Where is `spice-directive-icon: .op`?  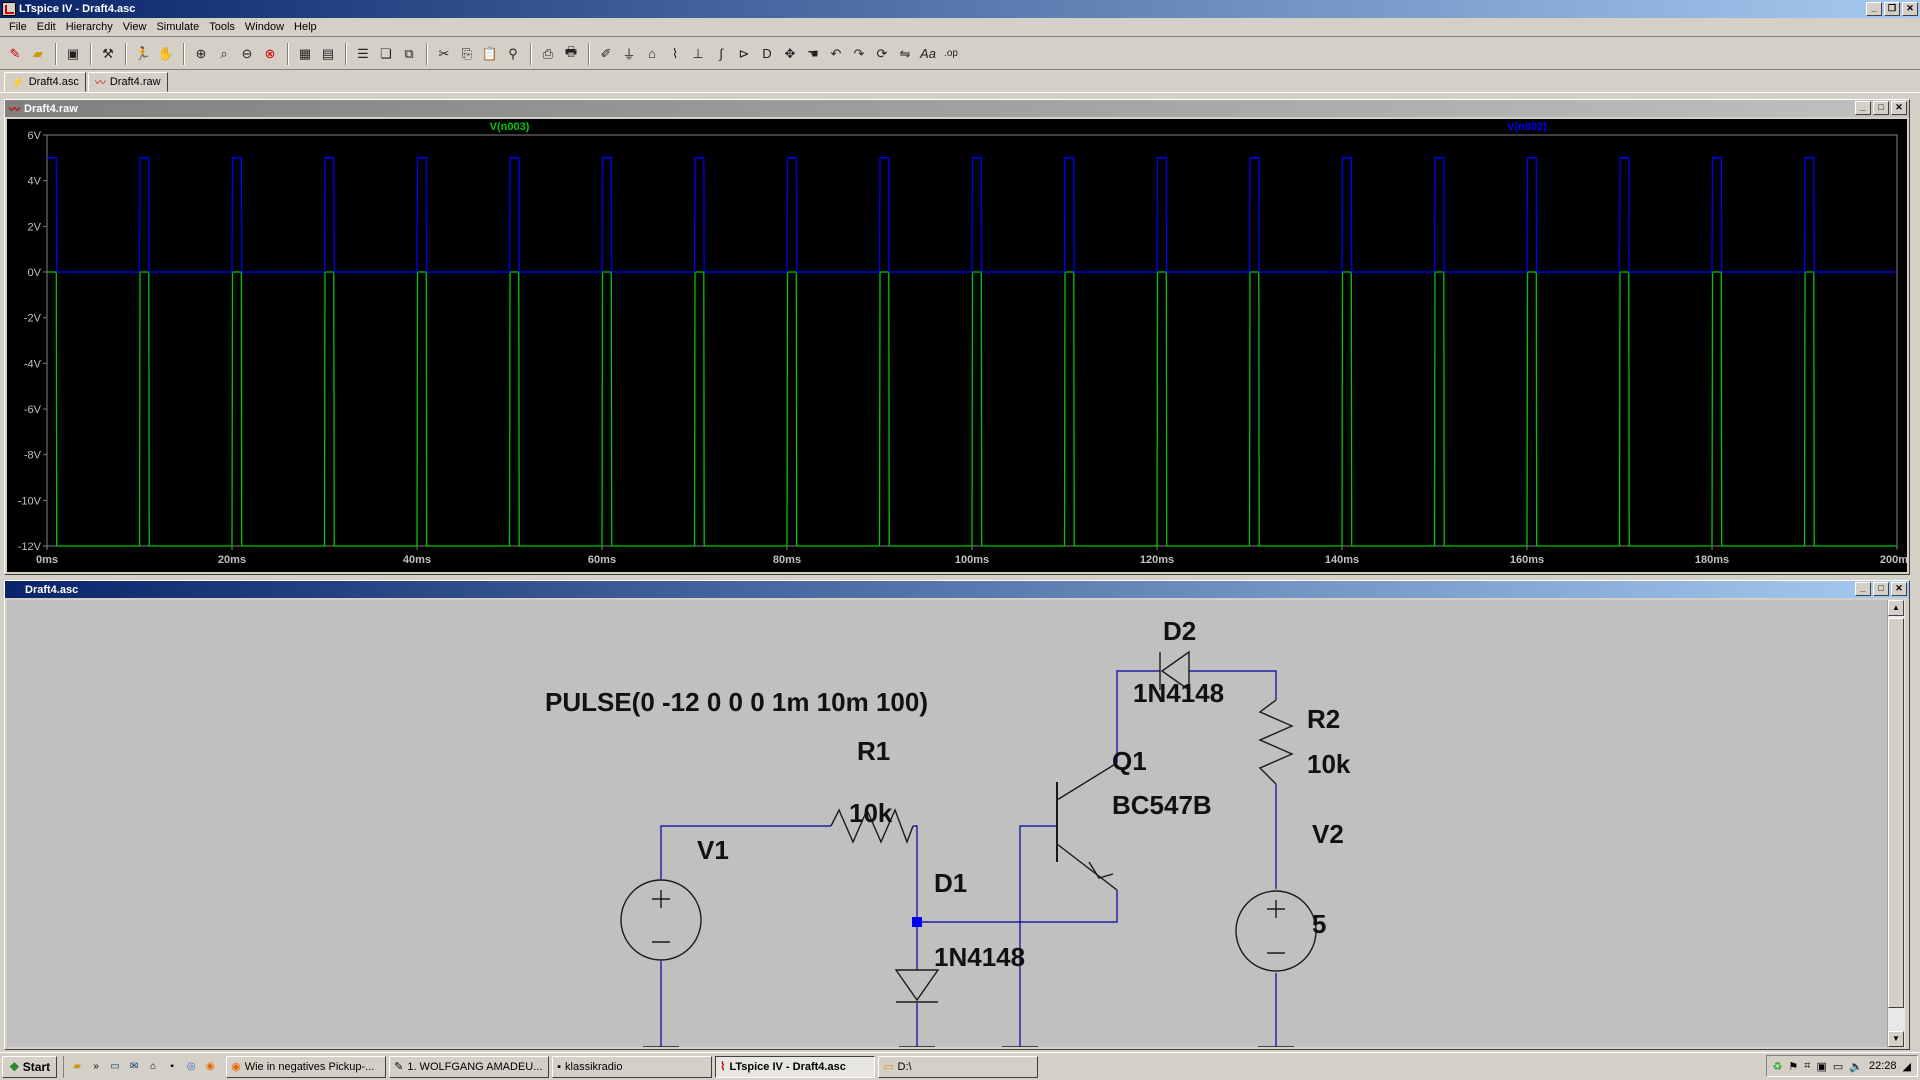 spice-directive-icon: .op is located at coordinates (951, 54).